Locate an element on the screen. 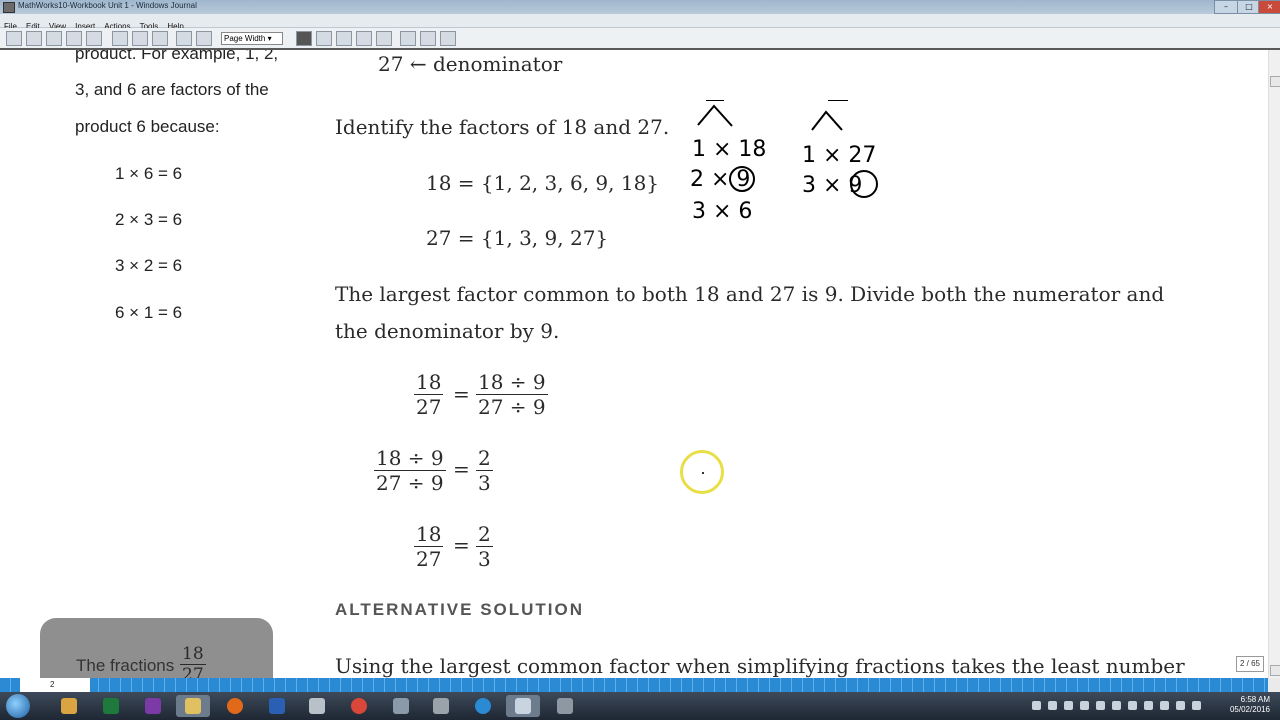  windows-journal-taskbar-icon is located at coordinates (523, 706).